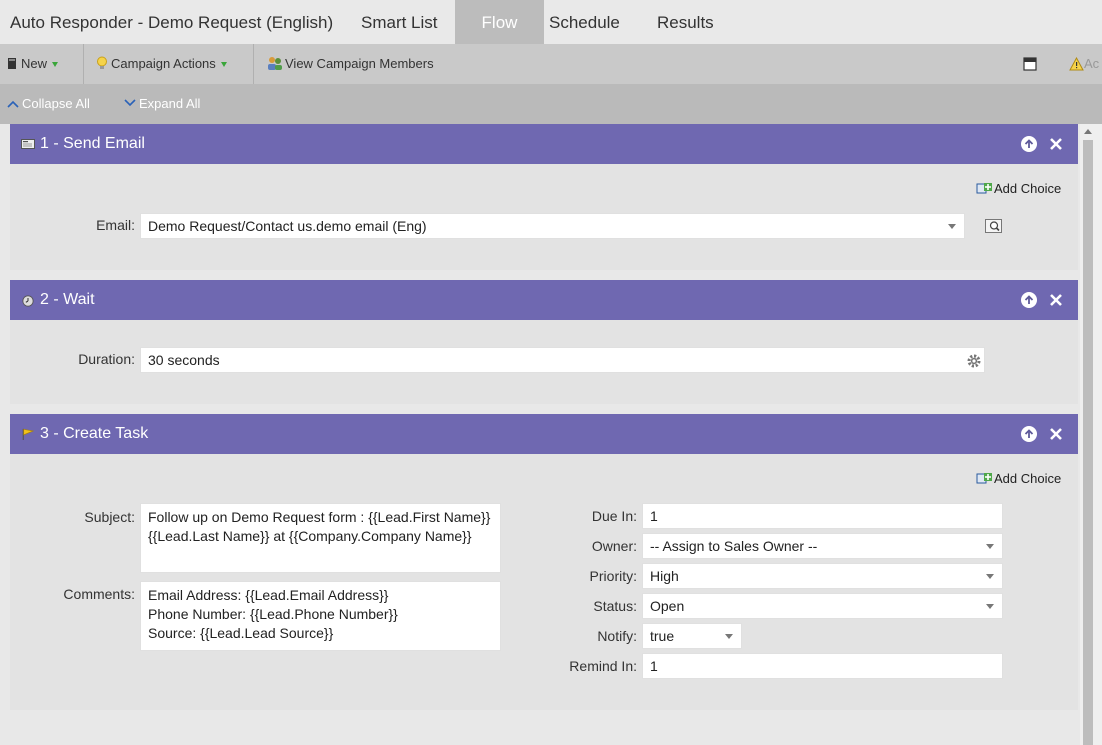 This screenshot has height=745, width=1102. What do you see at coordinates (115, 225) in the screenshot?
I see `email-label: Email:` at bounding box center [115, 225].